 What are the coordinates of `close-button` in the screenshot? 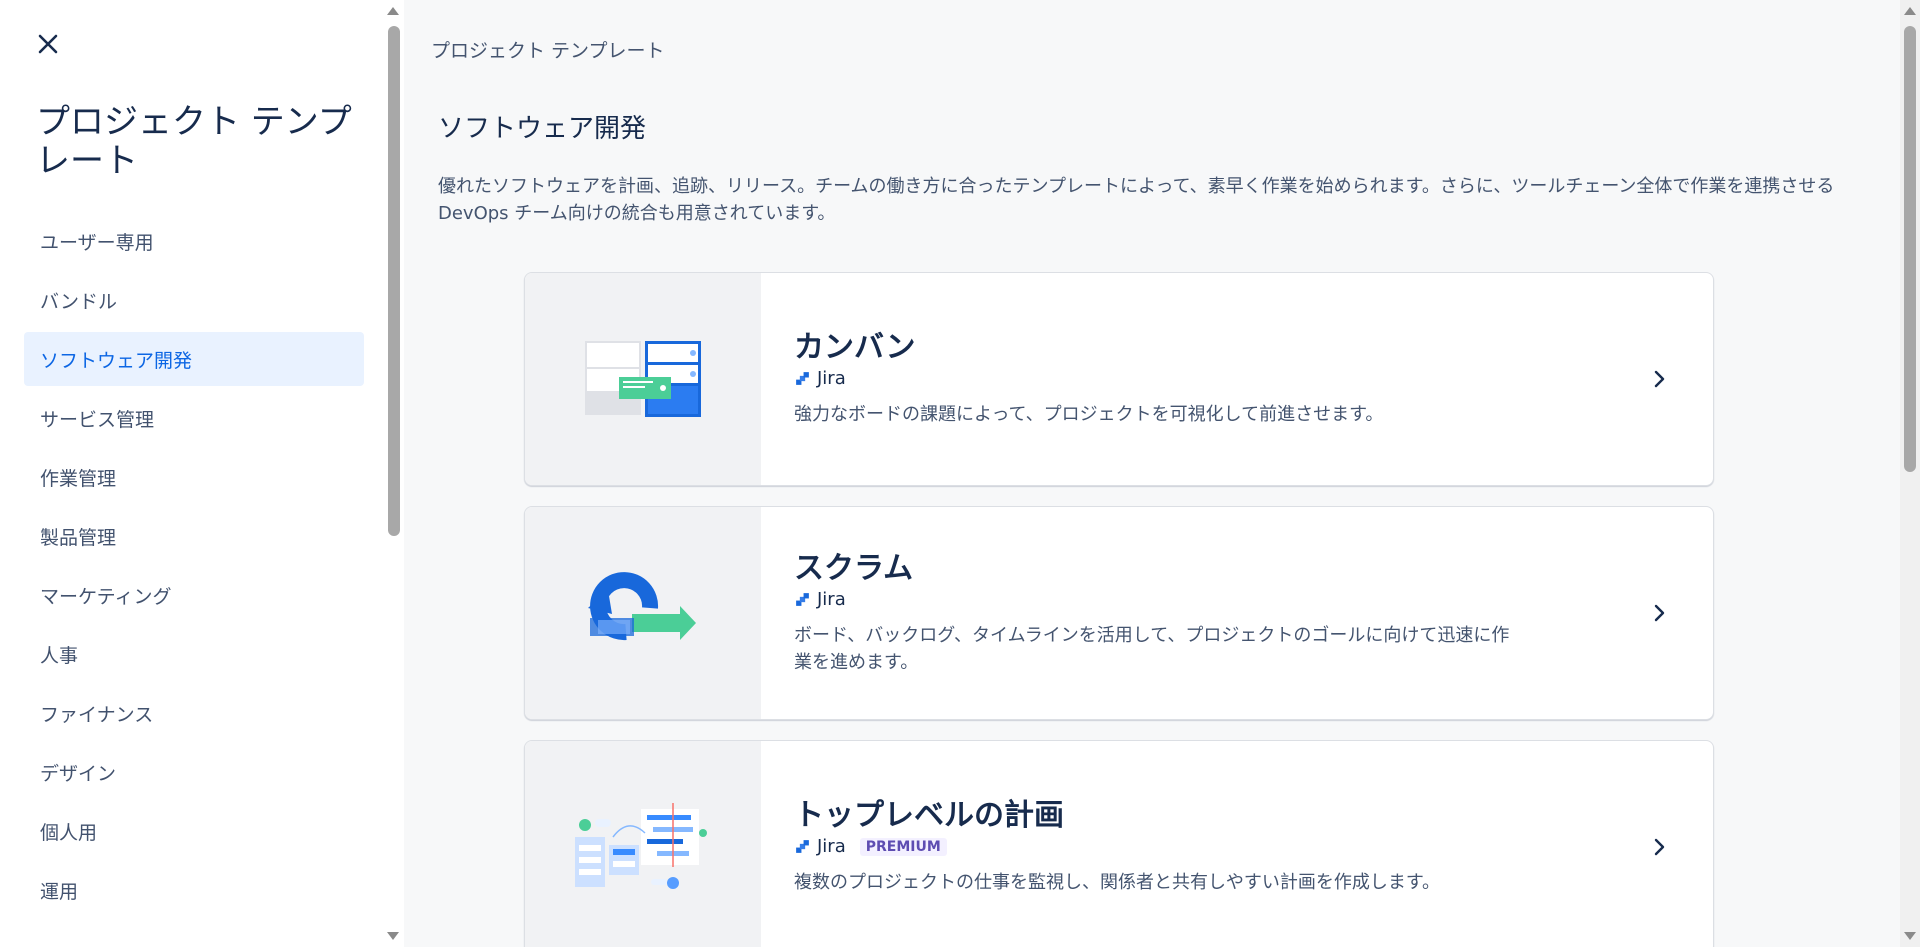 It's located at (48, 44).